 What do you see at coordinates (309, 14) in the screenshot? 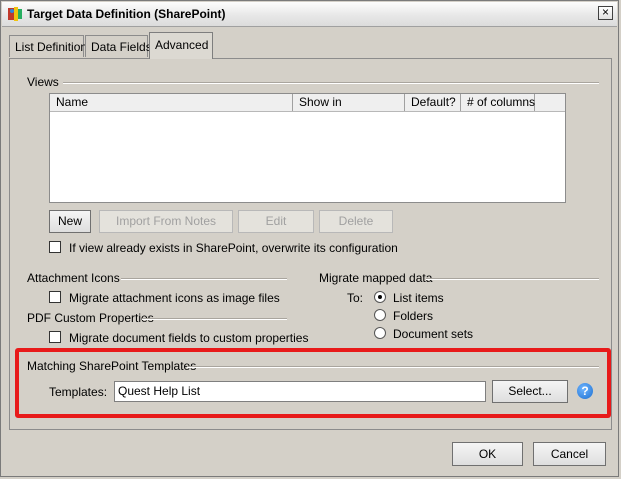
I see `title-bar: Target Data Definition (SharePoint) ×` at bounding box center [309, 14].